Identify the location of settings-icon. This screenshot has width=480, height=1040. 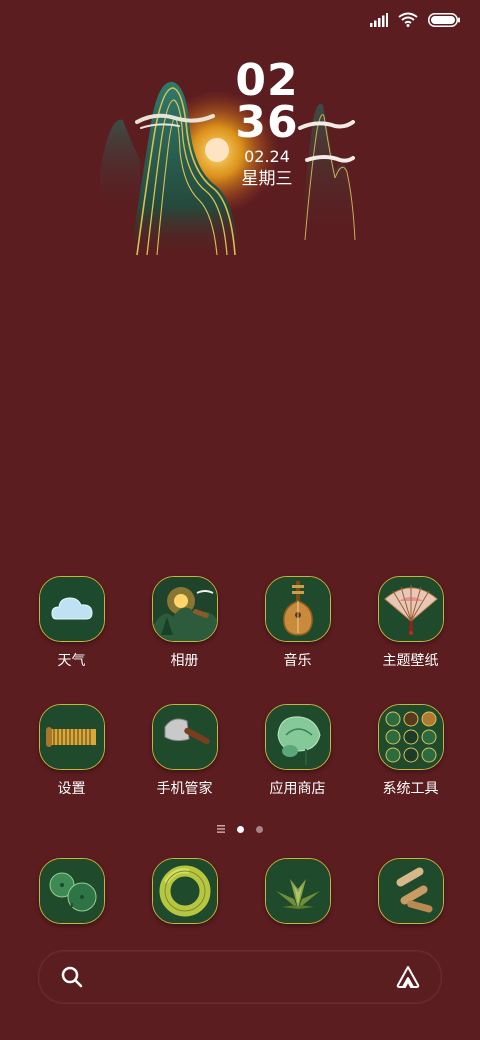
(71, 737).